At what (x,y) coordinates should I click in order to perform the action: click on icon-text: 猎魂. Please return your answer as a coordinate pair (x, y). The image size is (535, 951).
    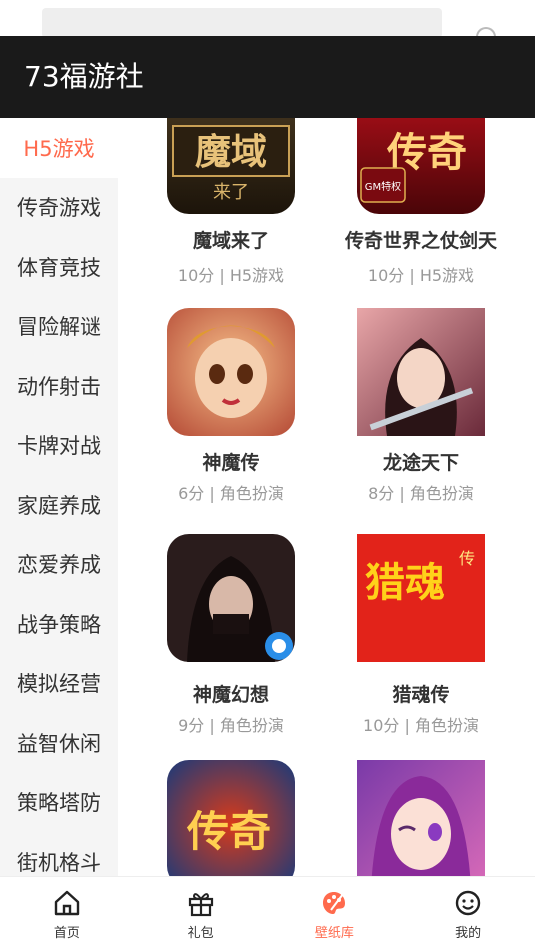
    Looking at the image, I should click on (405, 582).